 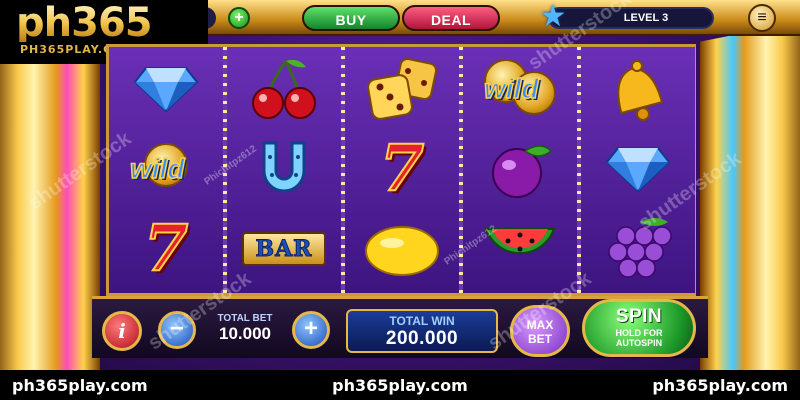 What do you see at coordinates (239, 18) in the screenshot?
I see `add-coins-button: +` at bounding box center [239, 18].